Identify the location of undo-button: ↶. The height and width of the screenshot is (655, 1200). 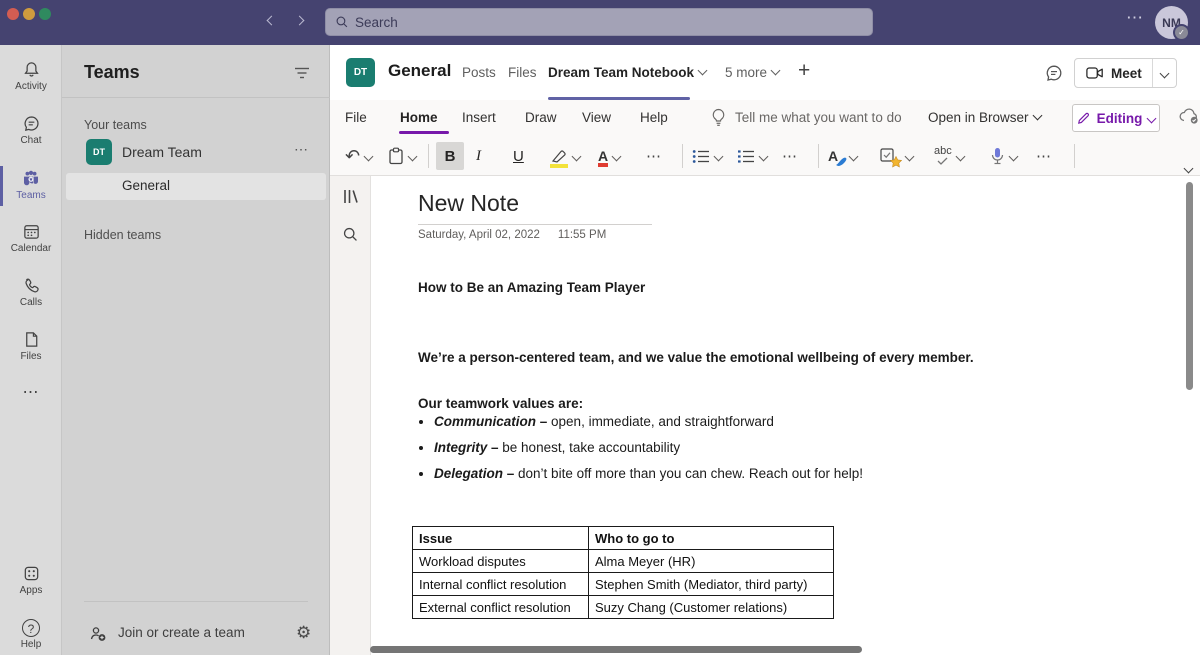
(359, 156).